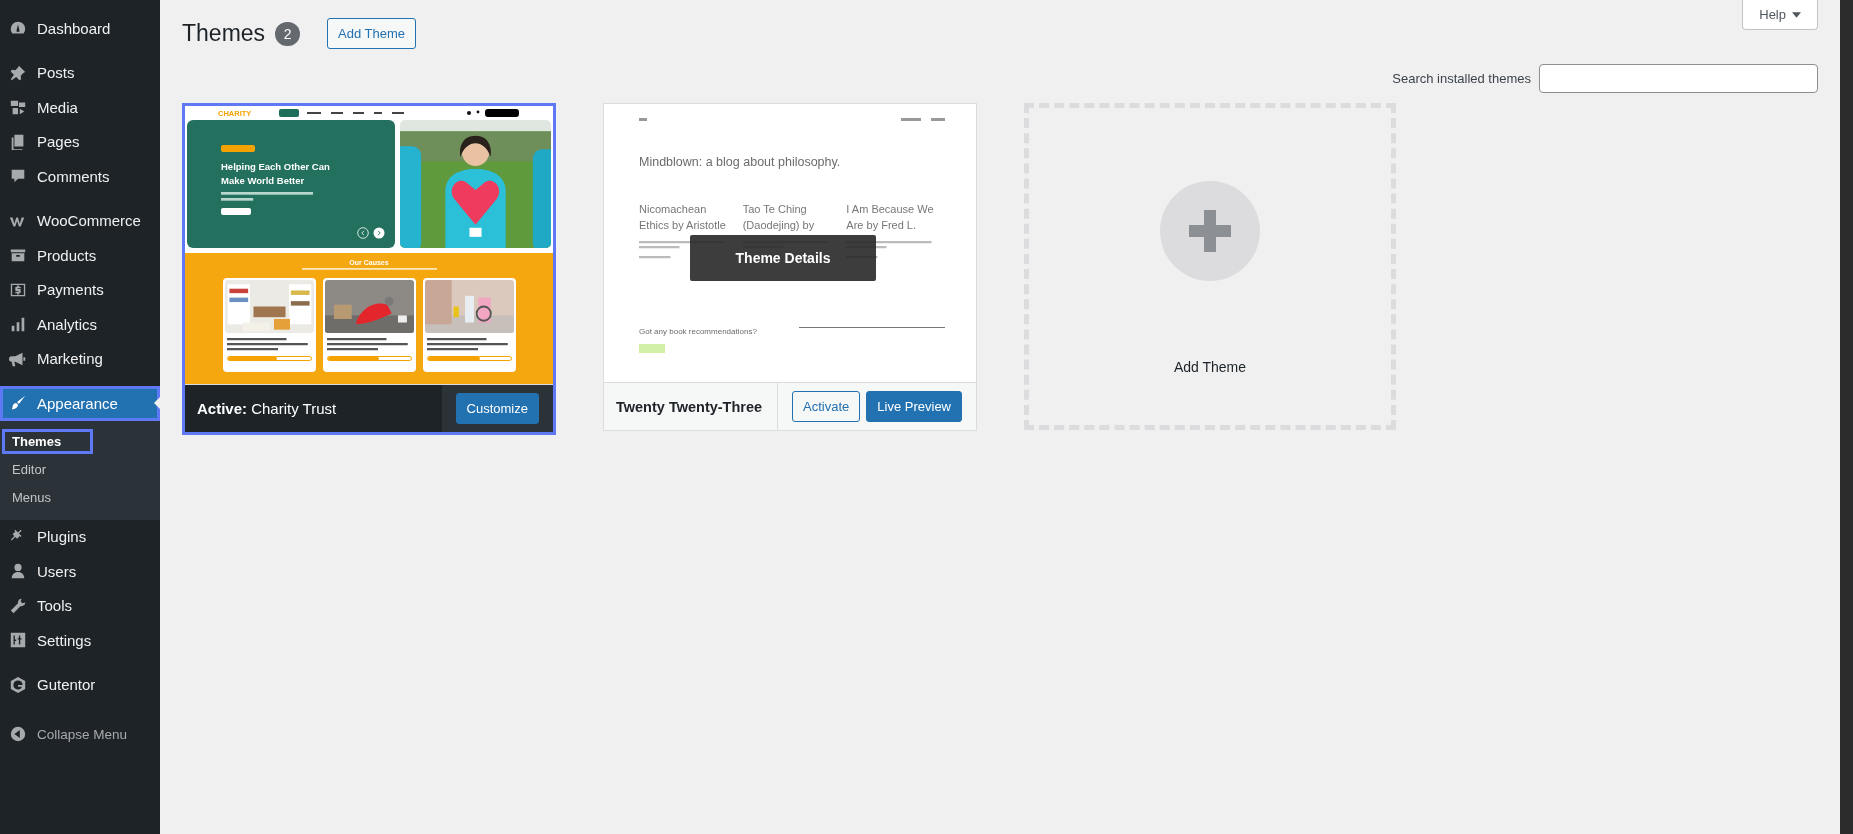 The image size is (1853, 834). Describe the element at coordinates (698, 331) in the screenshot. I see `cta-text: Got any book recommendations?` at that location.